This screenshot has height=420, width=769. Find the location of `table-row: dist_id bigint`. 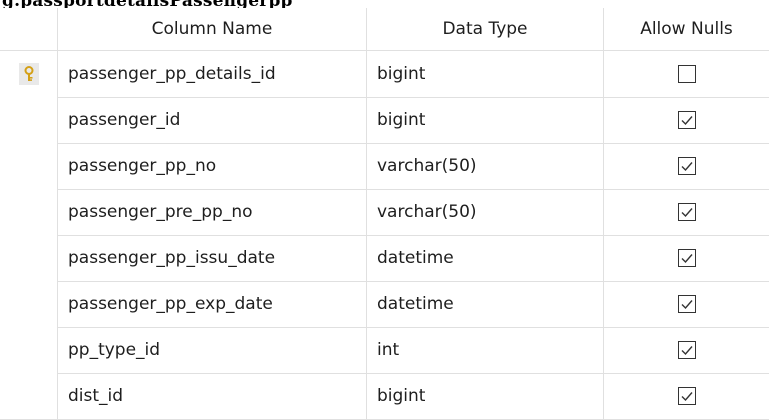

table-row: dist_id bigint is located at coordinates (384, 396).